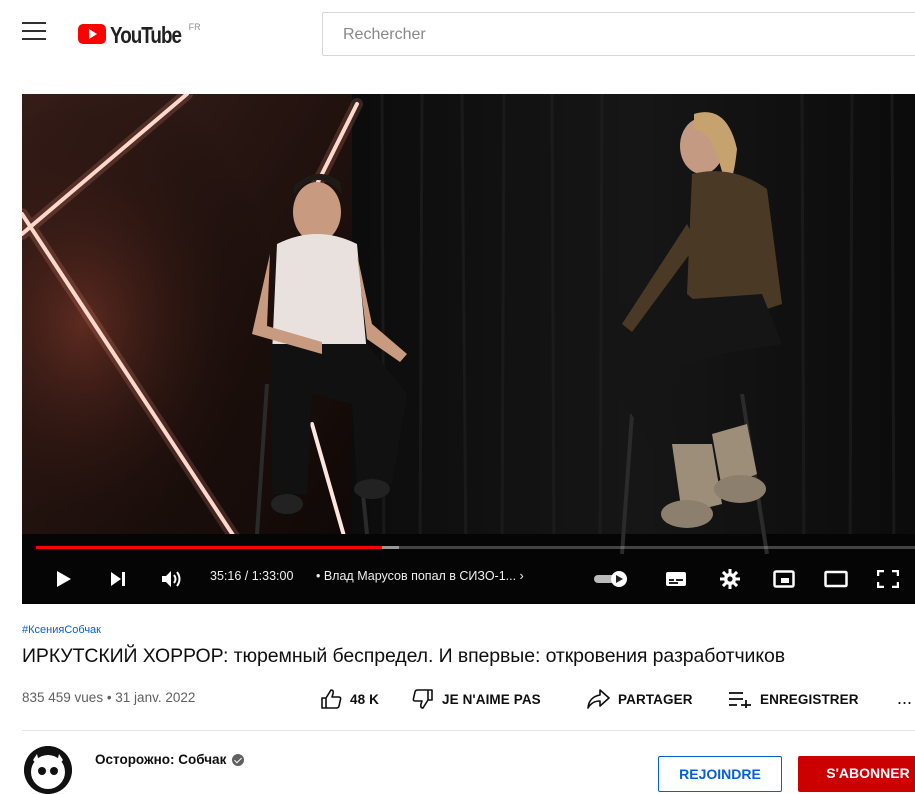  Describe the element at coordinates (252, 576) in the screenshot. I see `time-display: 35:16 / 1:33:00` at that location.